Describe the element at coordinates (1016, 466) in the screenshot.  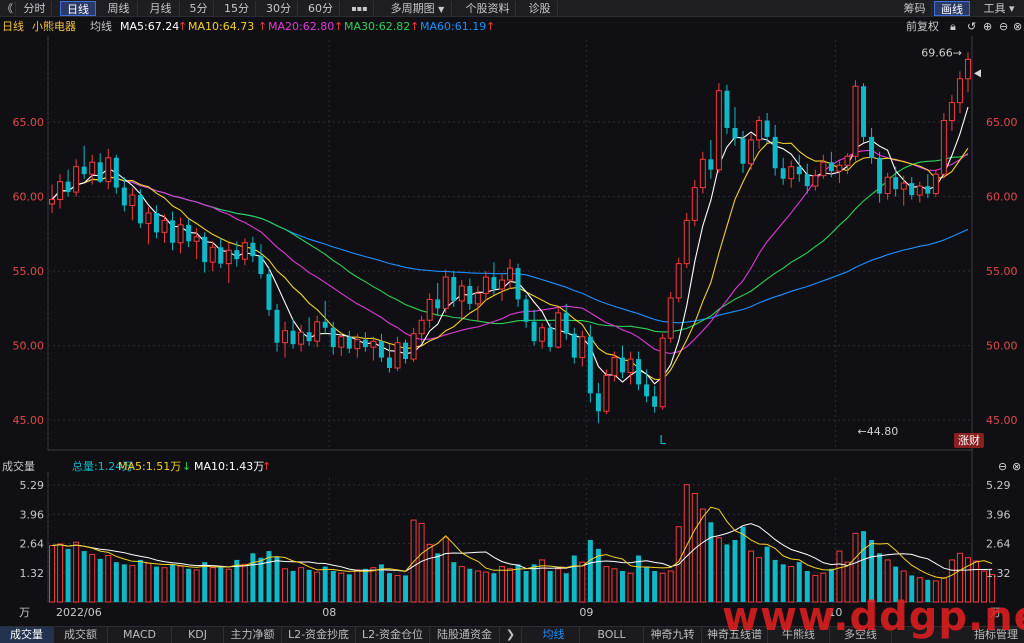
I see `volume-close-icon: ⊗` at that location.